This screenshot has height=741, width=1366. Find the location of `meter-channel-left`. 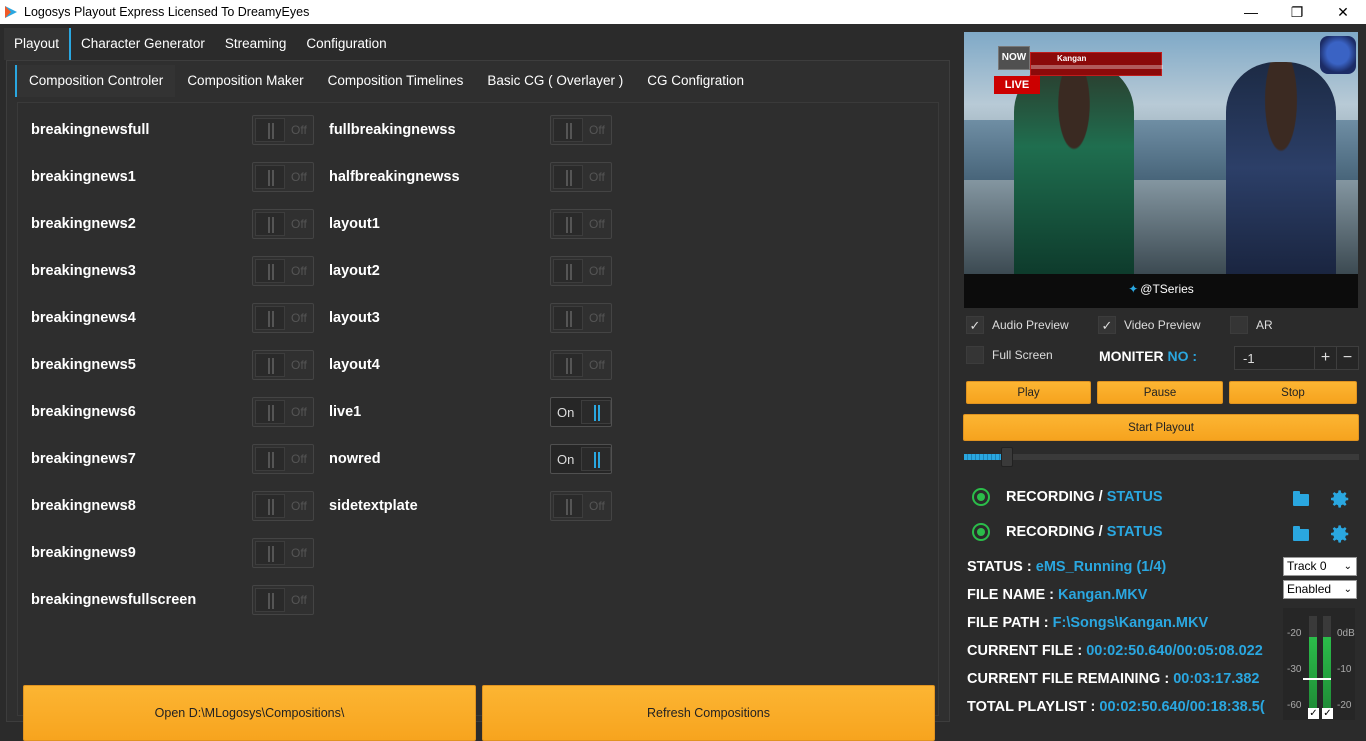

meter-channel-left is located at coordinates (1313, 664).